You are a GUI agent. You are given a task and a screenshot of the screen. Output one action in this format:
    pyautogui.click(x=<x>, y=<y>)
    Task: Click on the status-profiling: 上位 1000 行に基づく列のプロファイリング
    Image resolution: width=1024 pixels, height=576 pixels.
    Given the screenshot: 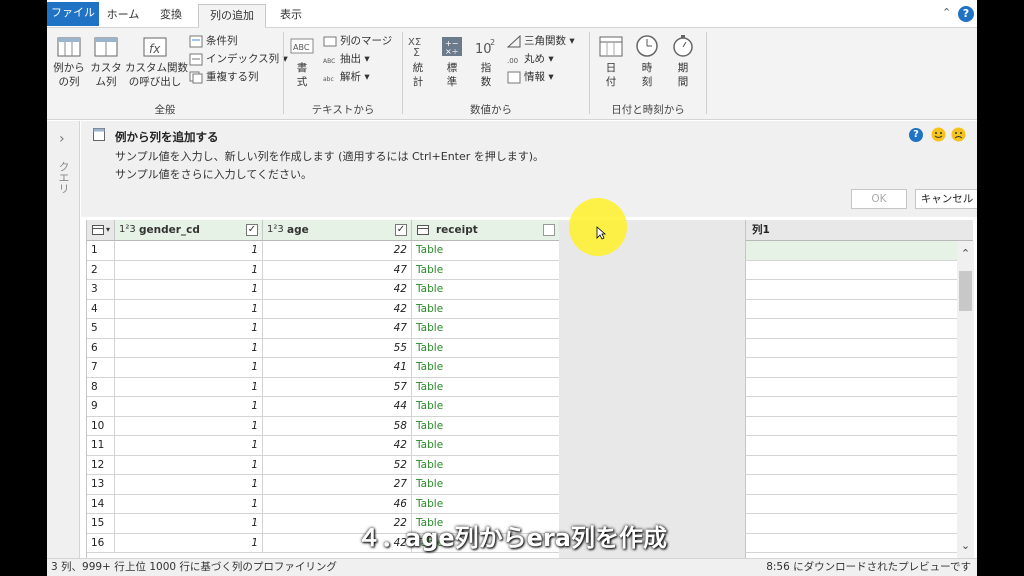 What is the action you would take?
    pyautogui.click(x=231, y=567)
    